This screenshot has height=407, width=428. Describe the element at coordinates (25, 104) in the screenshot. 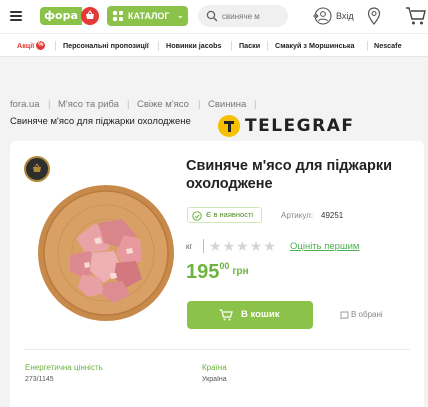

I see `breadcrumb-link: fora.ua` at that location.